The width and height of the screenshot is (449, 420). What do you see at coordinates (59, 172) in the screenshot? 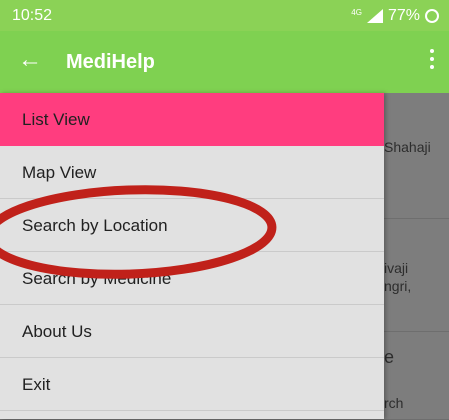
I see `drawer-item-label: Map View` at bounding box center [59, 172].